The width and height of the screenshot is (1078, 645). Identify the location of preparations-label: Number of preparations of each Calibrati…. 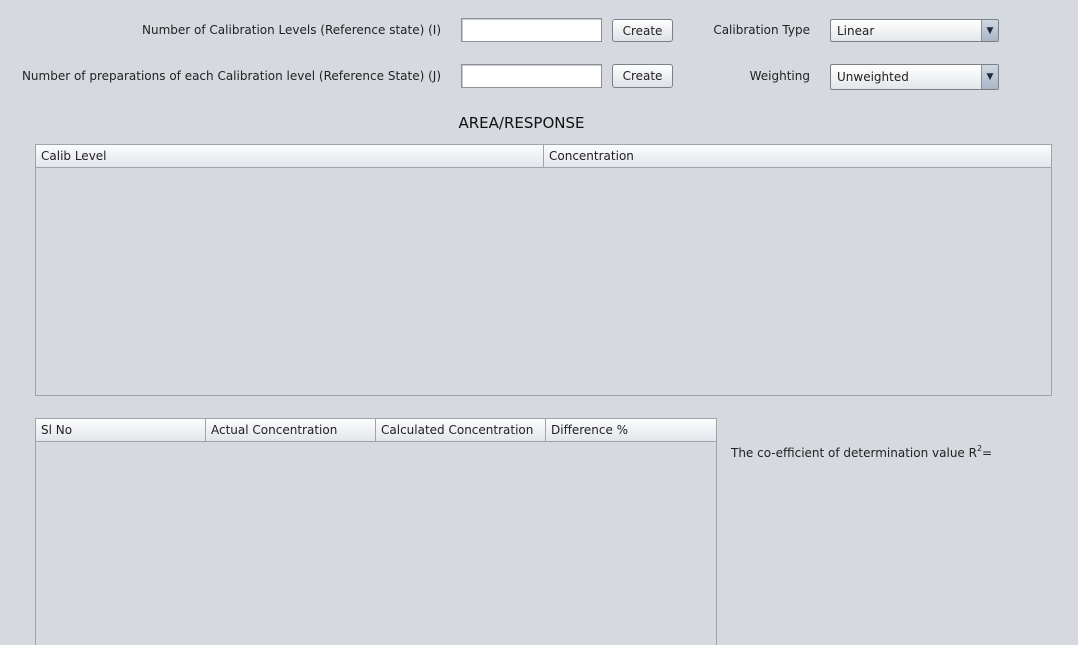
(231, 76).